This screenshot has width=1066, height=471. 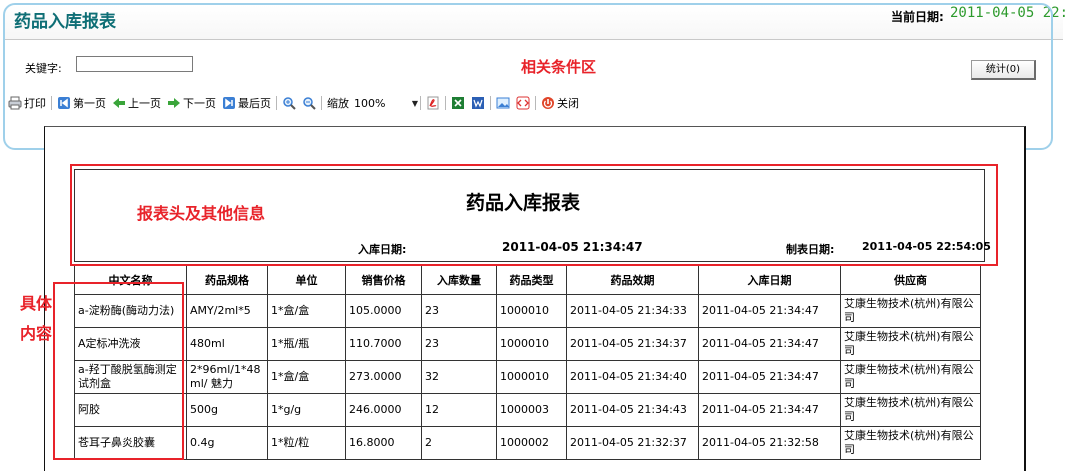 What do you see at coordinates (134, 64) in the screenshot?
I see `keyword-input` at bounding box center [134, 64].